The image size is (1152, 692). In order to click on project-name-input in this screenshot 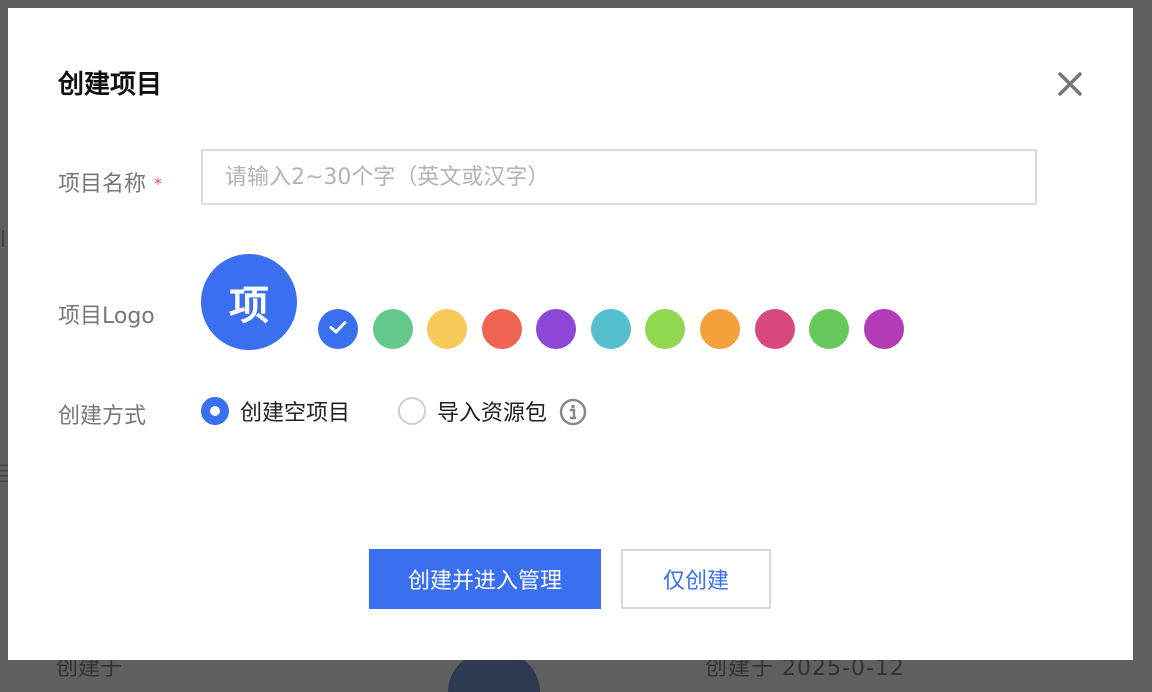, I will do `click(619, 177)`.